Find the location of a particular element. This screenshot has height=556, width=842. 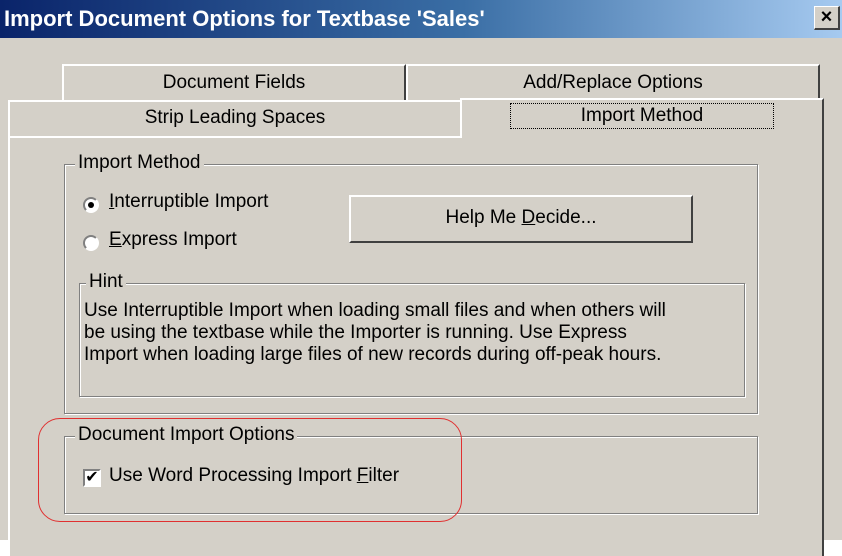

word-processing-filter-checkbox: ✔ is located at coordinates (92, 478).